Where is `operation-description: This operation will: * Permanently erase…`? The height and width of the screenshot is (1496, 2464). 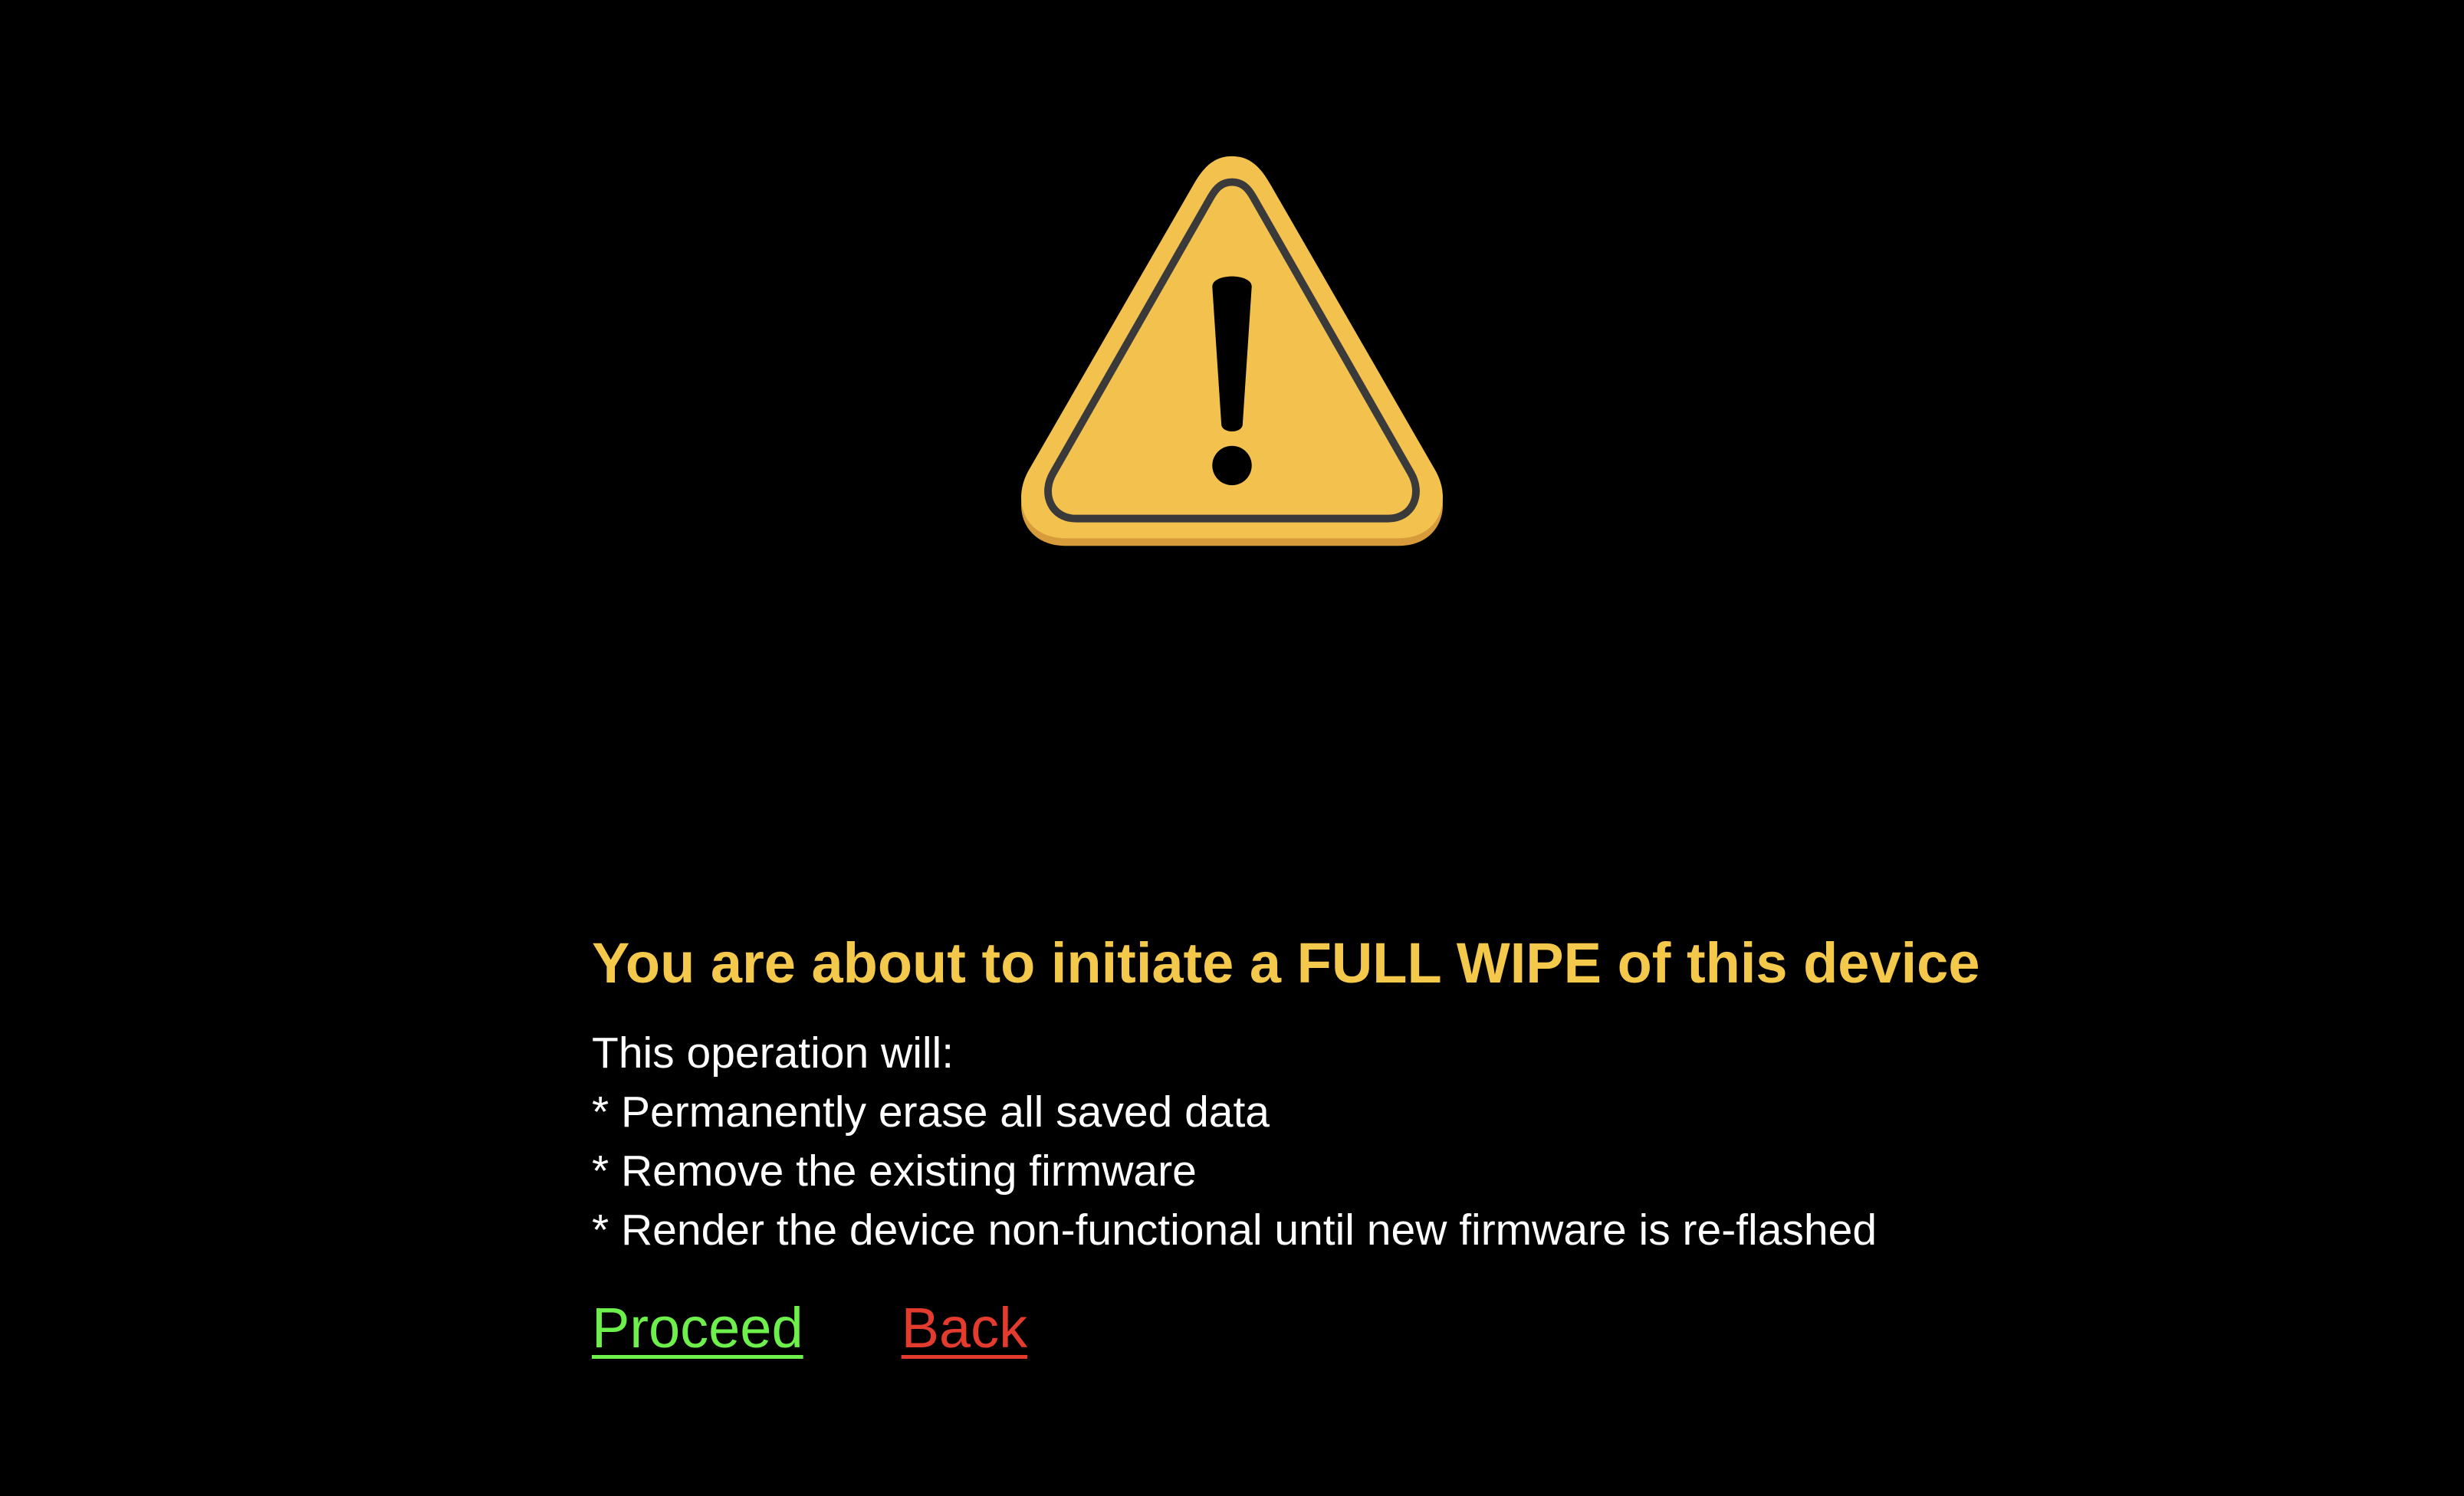 operation-description: This operation will: * Permanently erase… is located at coordinates (1282, 1142).